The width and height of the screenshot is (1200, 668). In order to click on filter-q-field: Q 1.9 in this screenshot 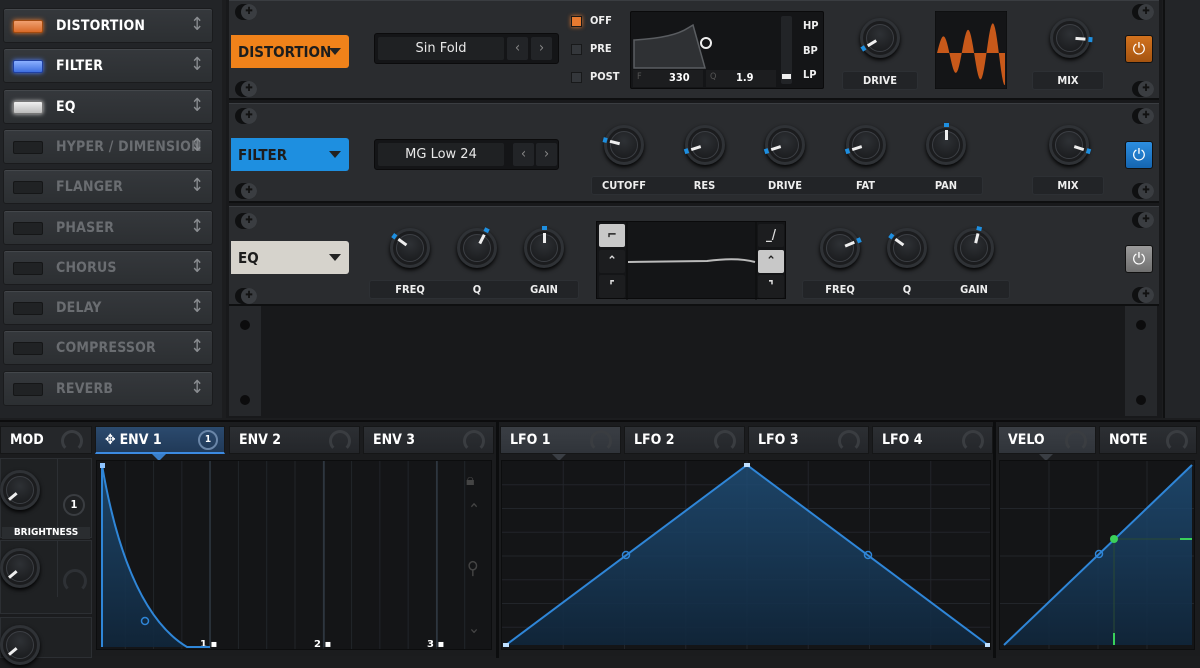, I will do `click(741, 78)`.